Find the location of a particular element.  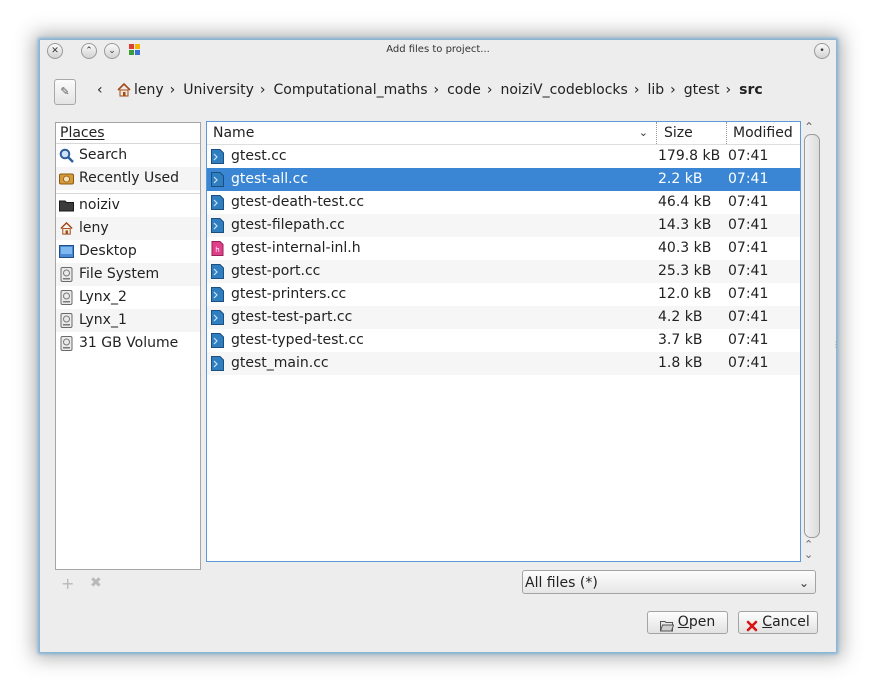

home-icon is located at coordinates (66, 228).